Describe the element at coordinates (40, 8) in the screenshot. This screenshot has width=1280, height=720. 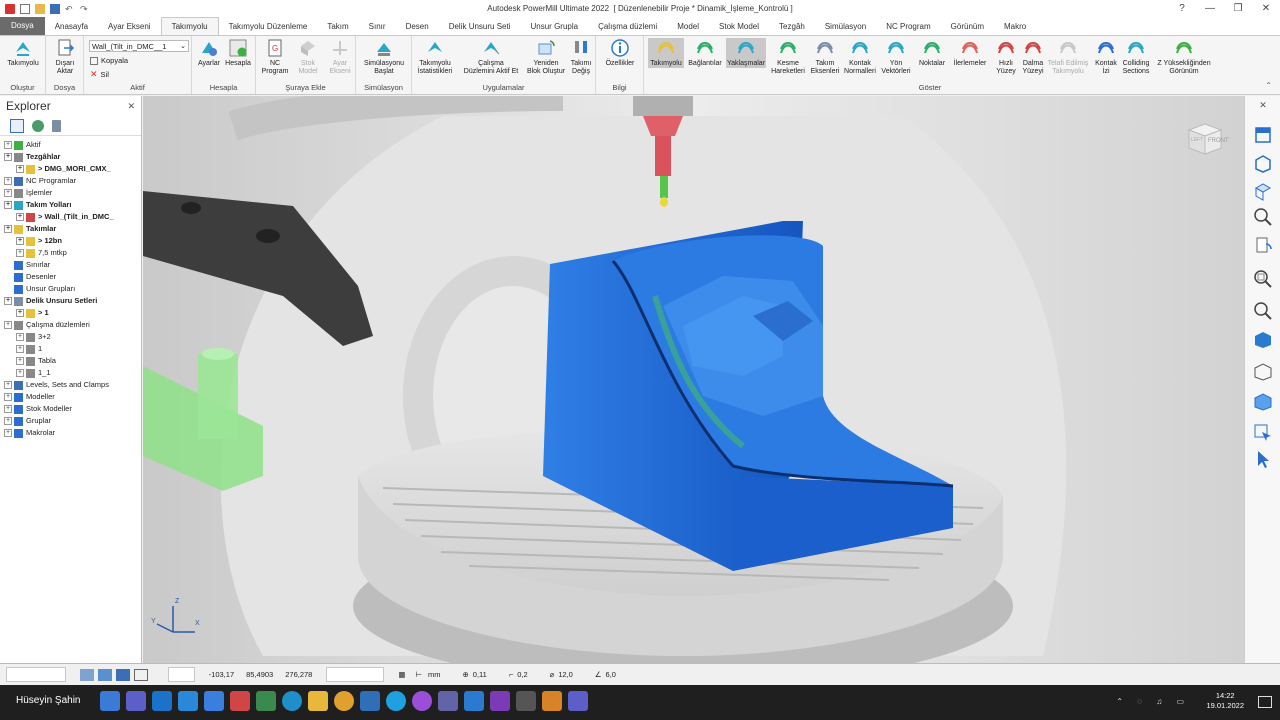
I see `open-icon` at that location.